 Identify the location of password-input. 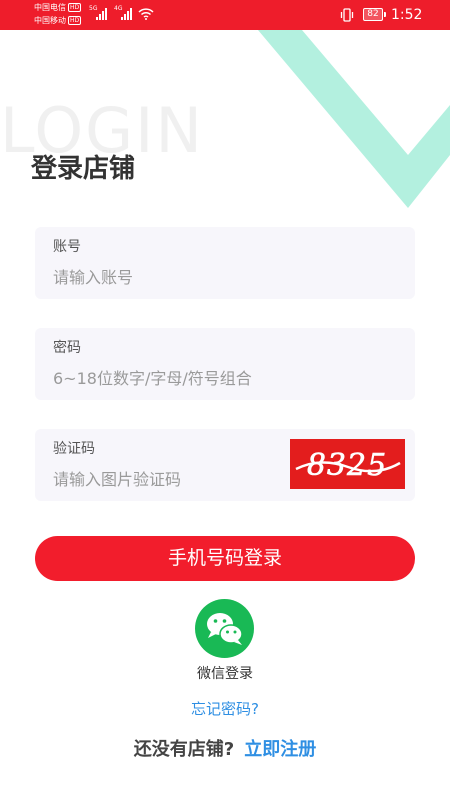
(223, 378).